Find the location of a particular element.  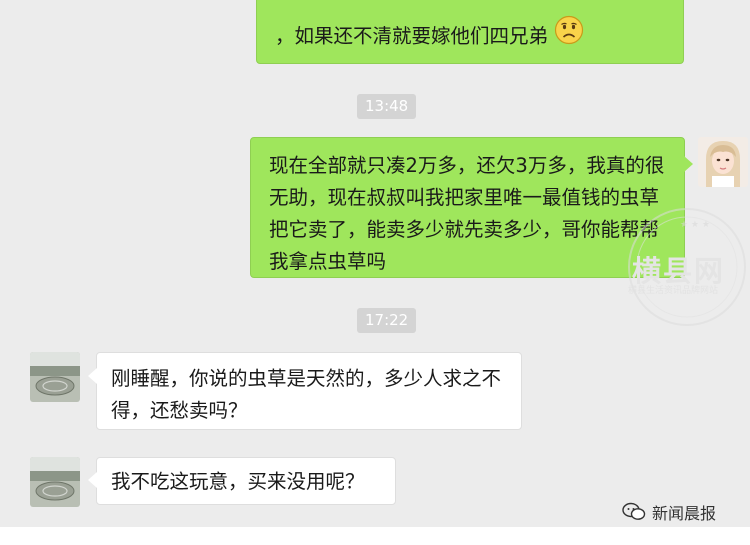

source-badge: 新闻晨报 is located at coordinates (669, 512).